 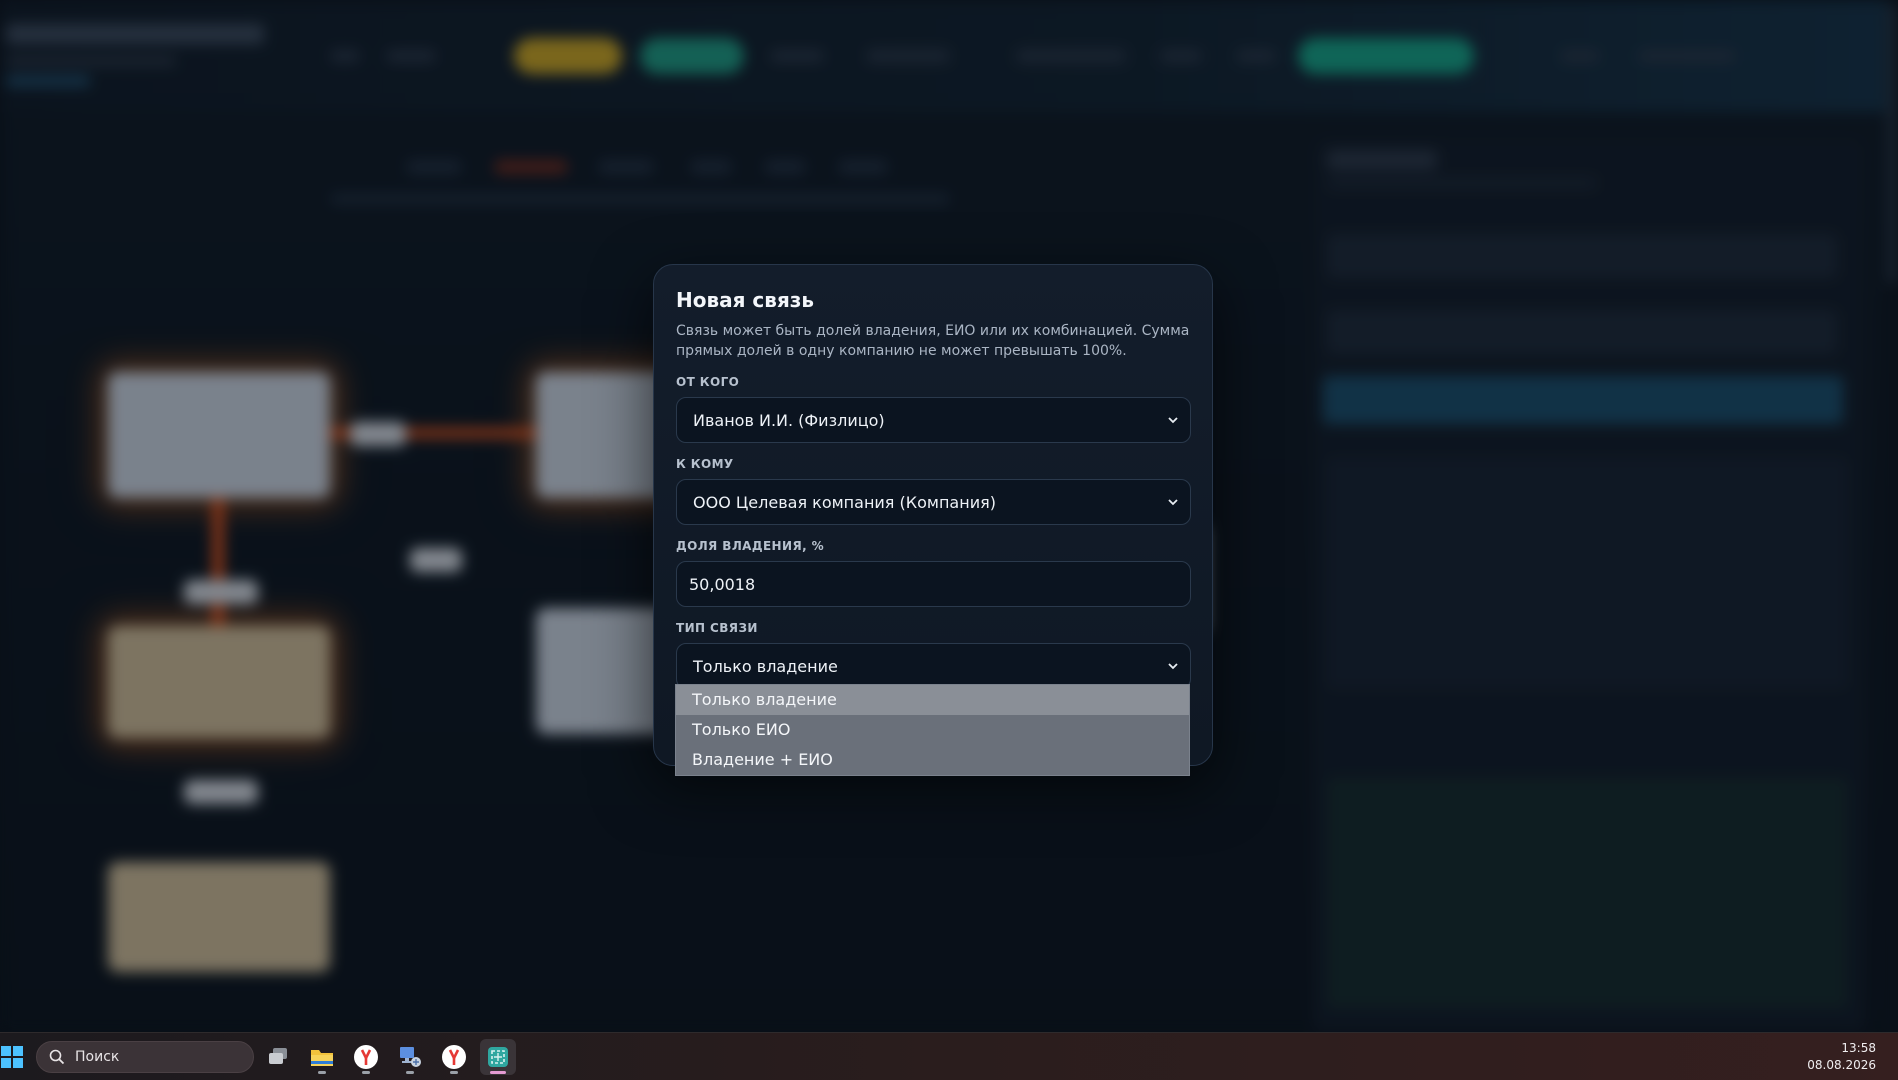 I want to click on task-view-icon, so click(x=278, y=1056).